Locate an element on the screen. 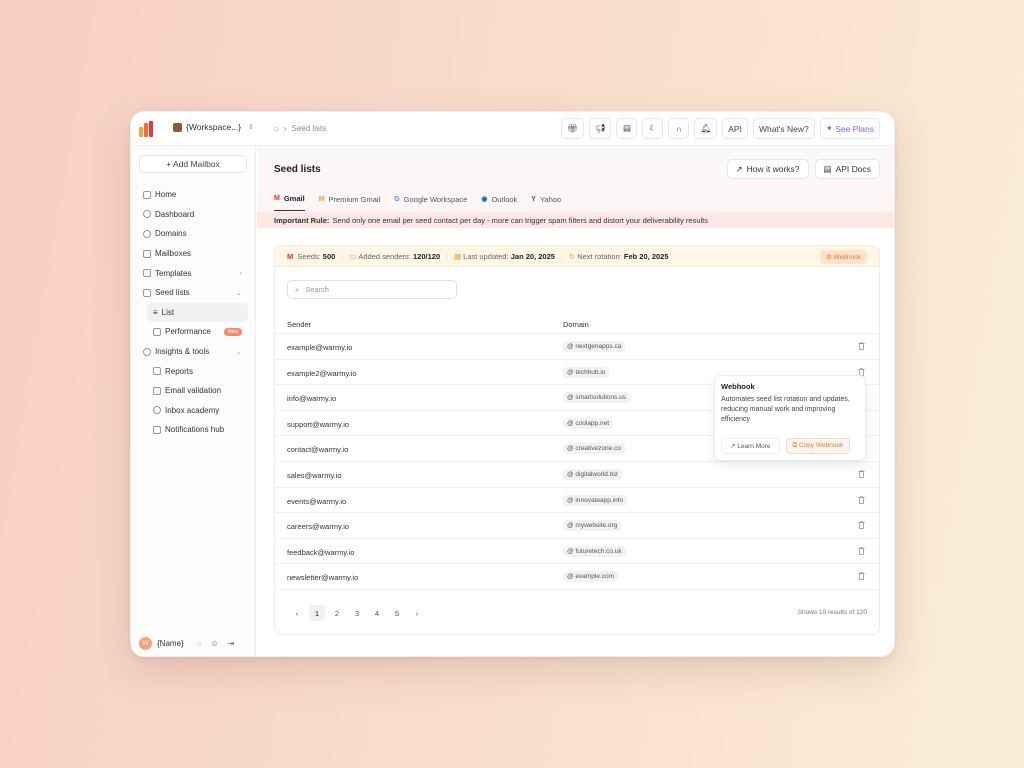 The height and width of the screenshot is (768, 1024). logout-icon: ⇥ is located at coordinates (231, 643).